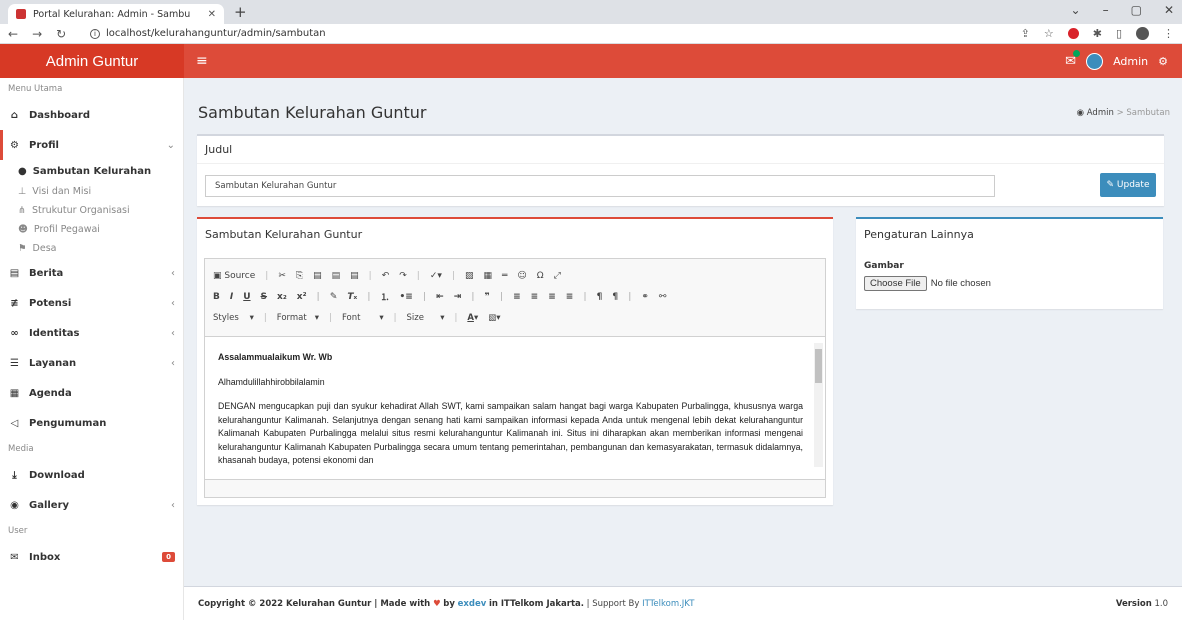 This screenshot has height=620, width=1182. What do you see at coordinates (504, 276) in the screenshot?
I see `hr-icon: ═` at bounding box center [504, 276].